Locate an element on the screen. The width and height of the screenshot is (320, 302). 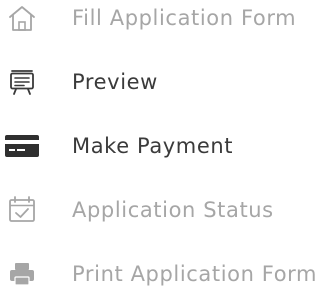
printer-icon is located at coordinates (22, 274).